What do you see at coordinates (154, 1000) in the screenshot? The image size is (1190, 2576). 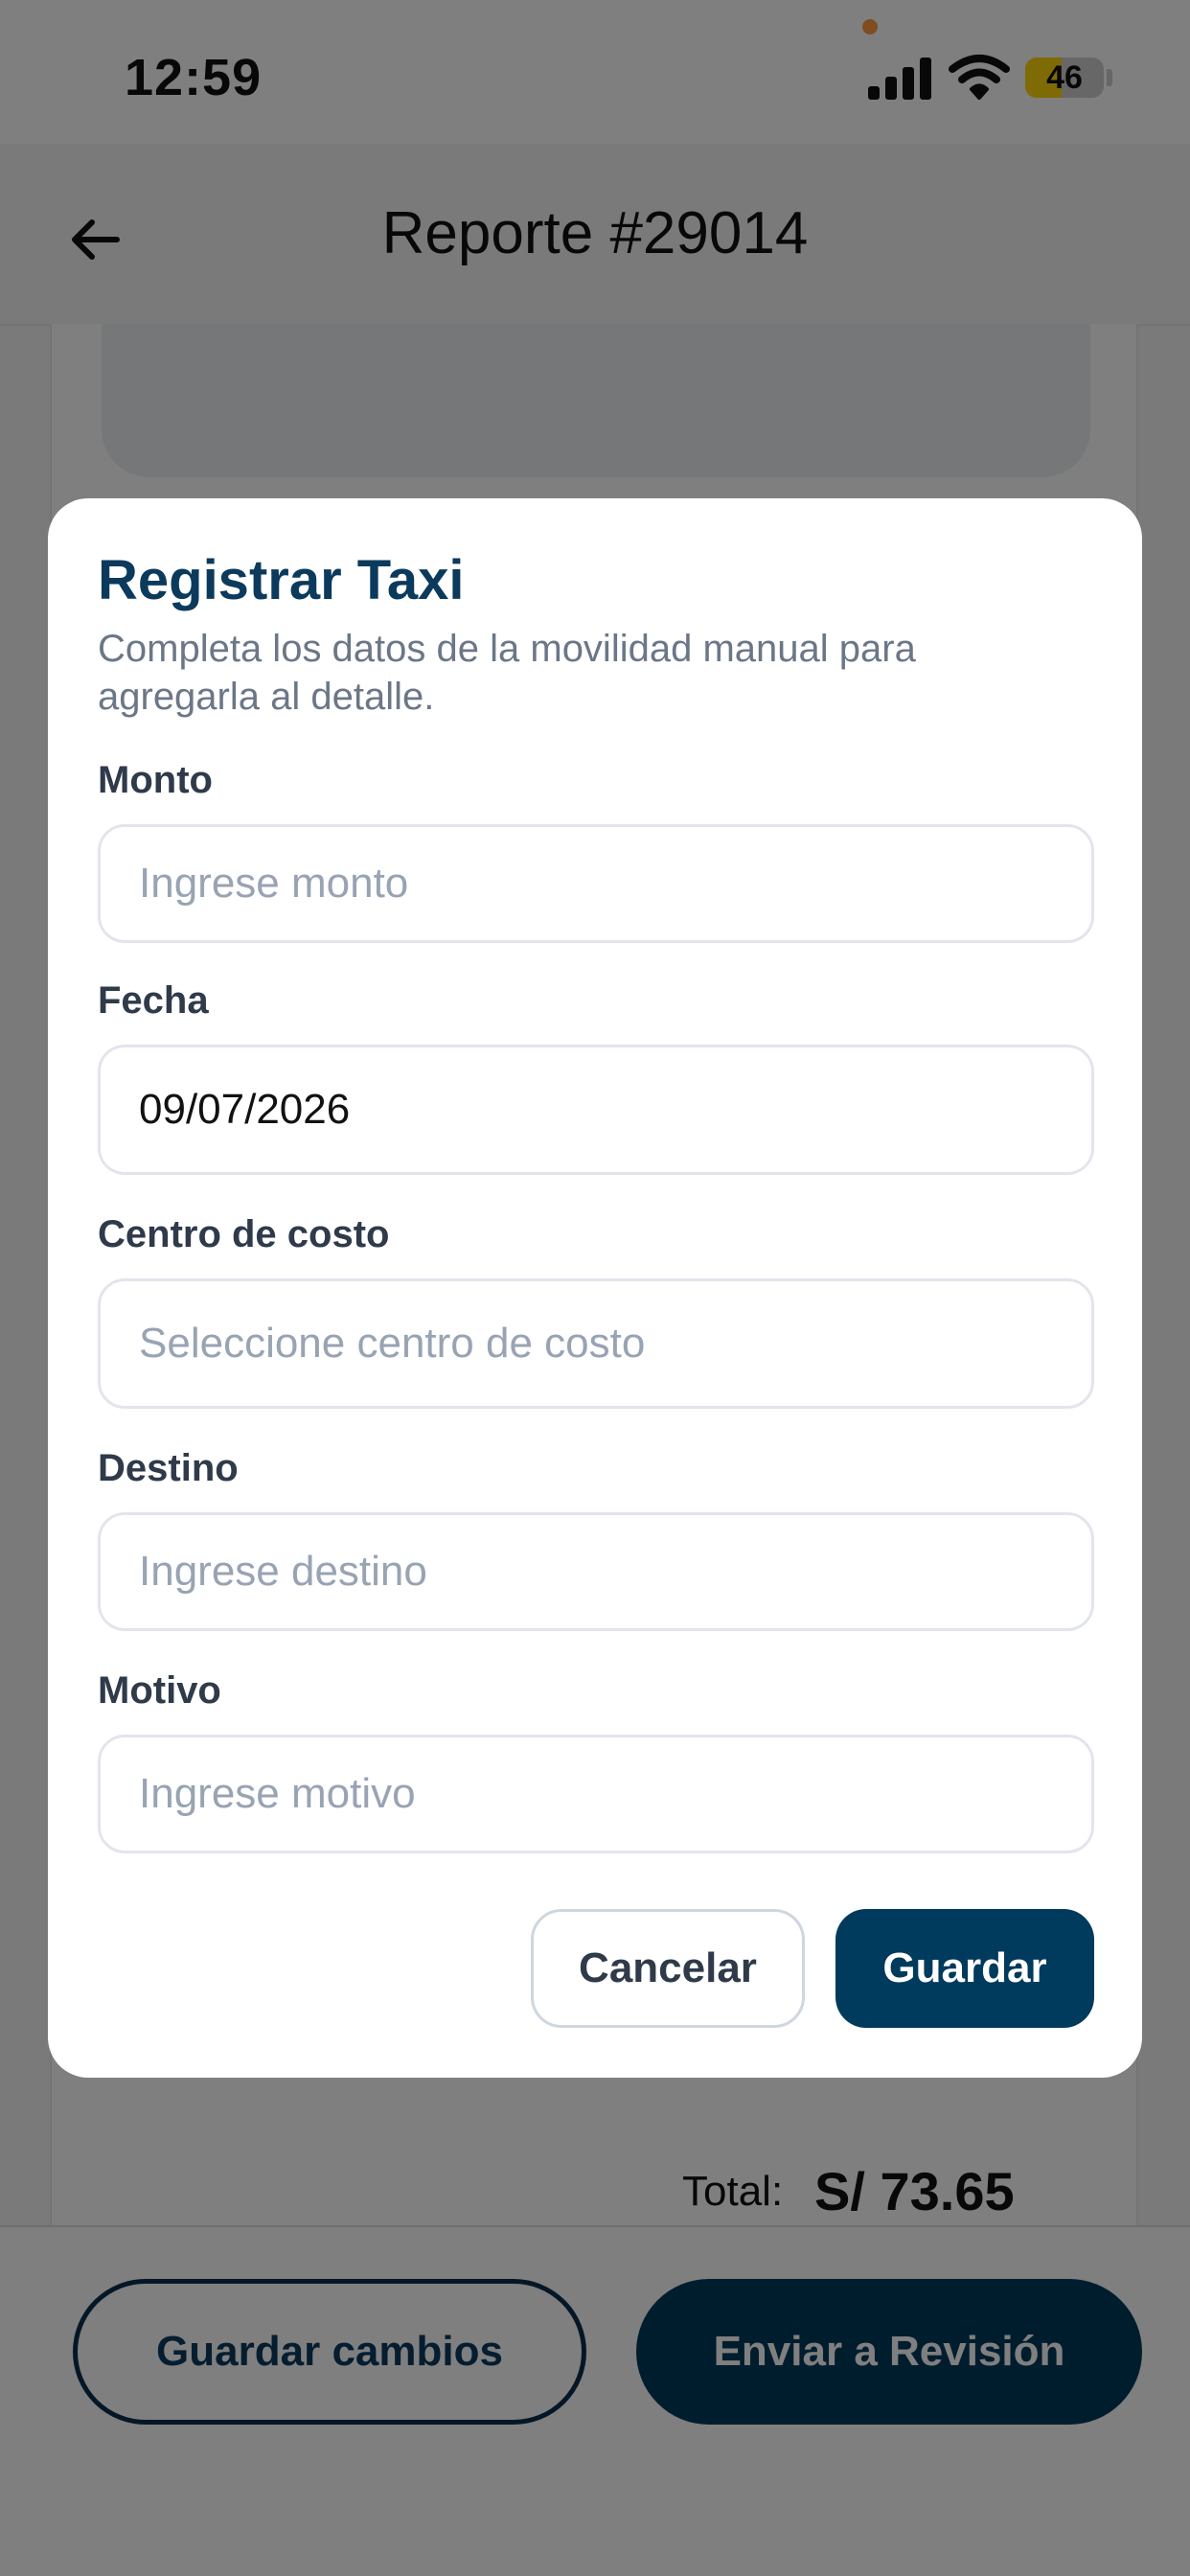 I see `fecha-label: Fecha` at bounding box center [154, 1000].